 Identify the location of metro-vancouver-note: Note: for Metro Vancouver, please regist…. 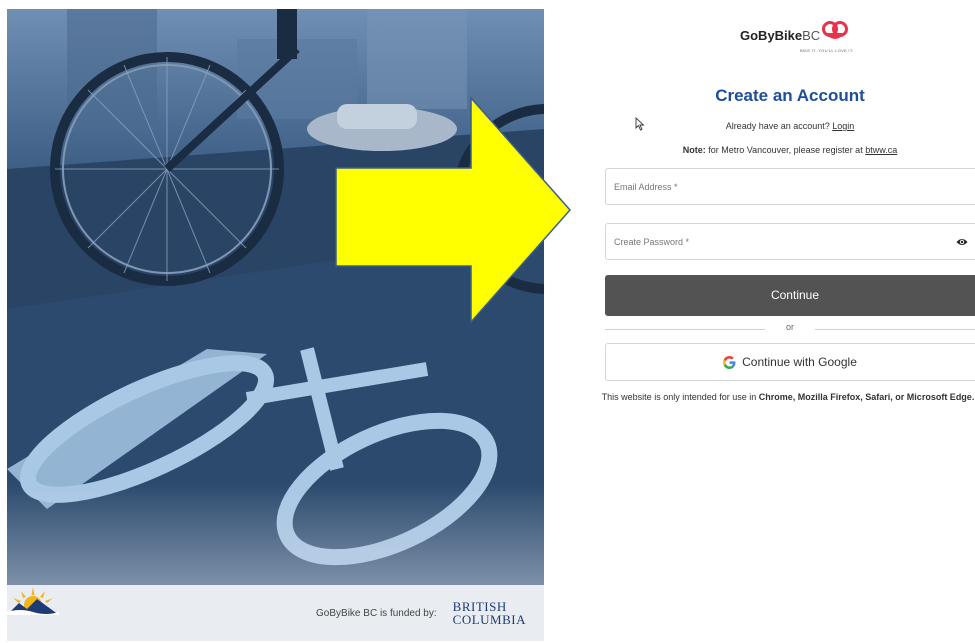
(790, 150).